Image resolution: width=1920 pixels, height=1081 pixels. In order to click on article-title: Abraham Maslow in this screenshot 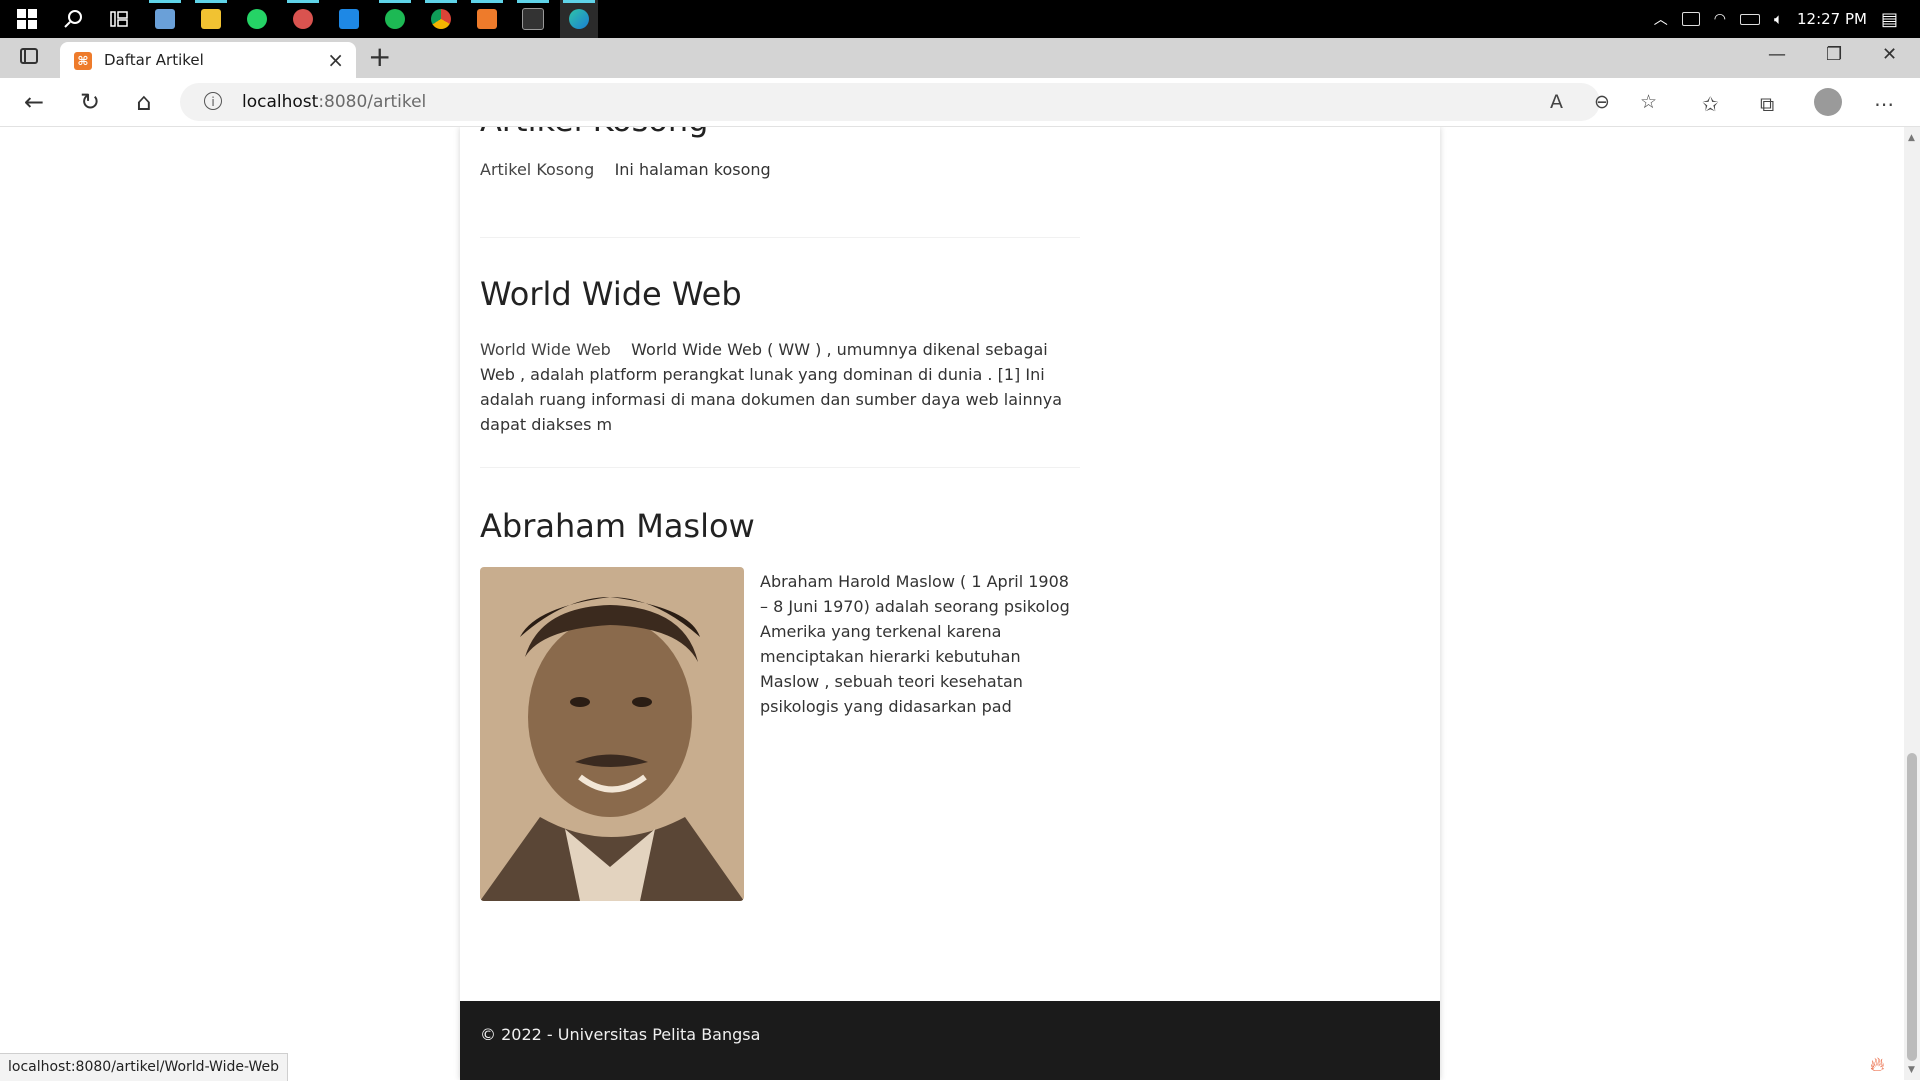, I will do `click(617, 526)`.